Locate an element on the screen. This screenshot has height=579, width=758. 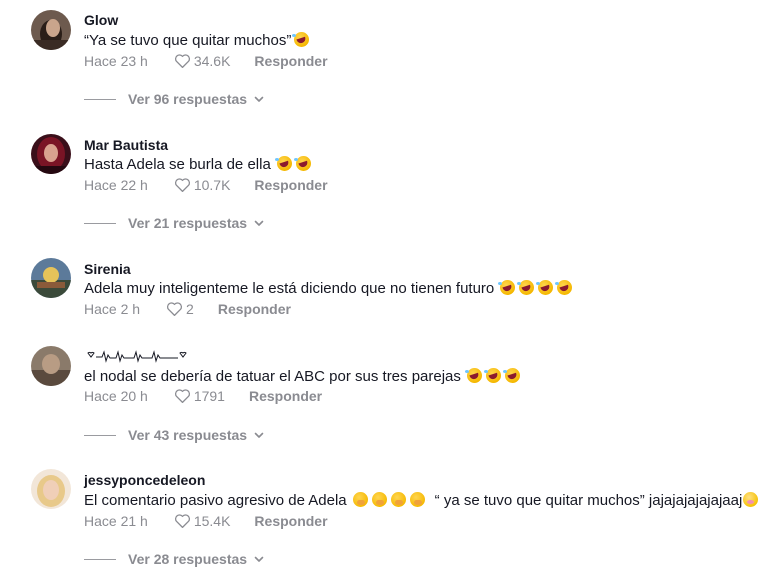
blushing-emoji is located at coordinates (750, 499).